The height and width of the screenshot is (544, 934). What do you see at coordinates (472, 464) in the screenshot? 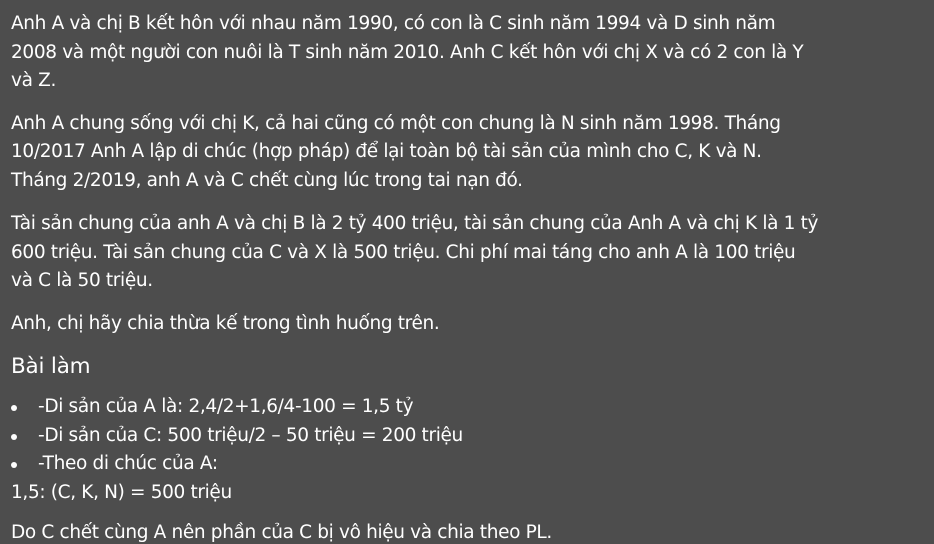
I see `list-item: -Theo di chúc của A:` at bounding box center [472, 464].